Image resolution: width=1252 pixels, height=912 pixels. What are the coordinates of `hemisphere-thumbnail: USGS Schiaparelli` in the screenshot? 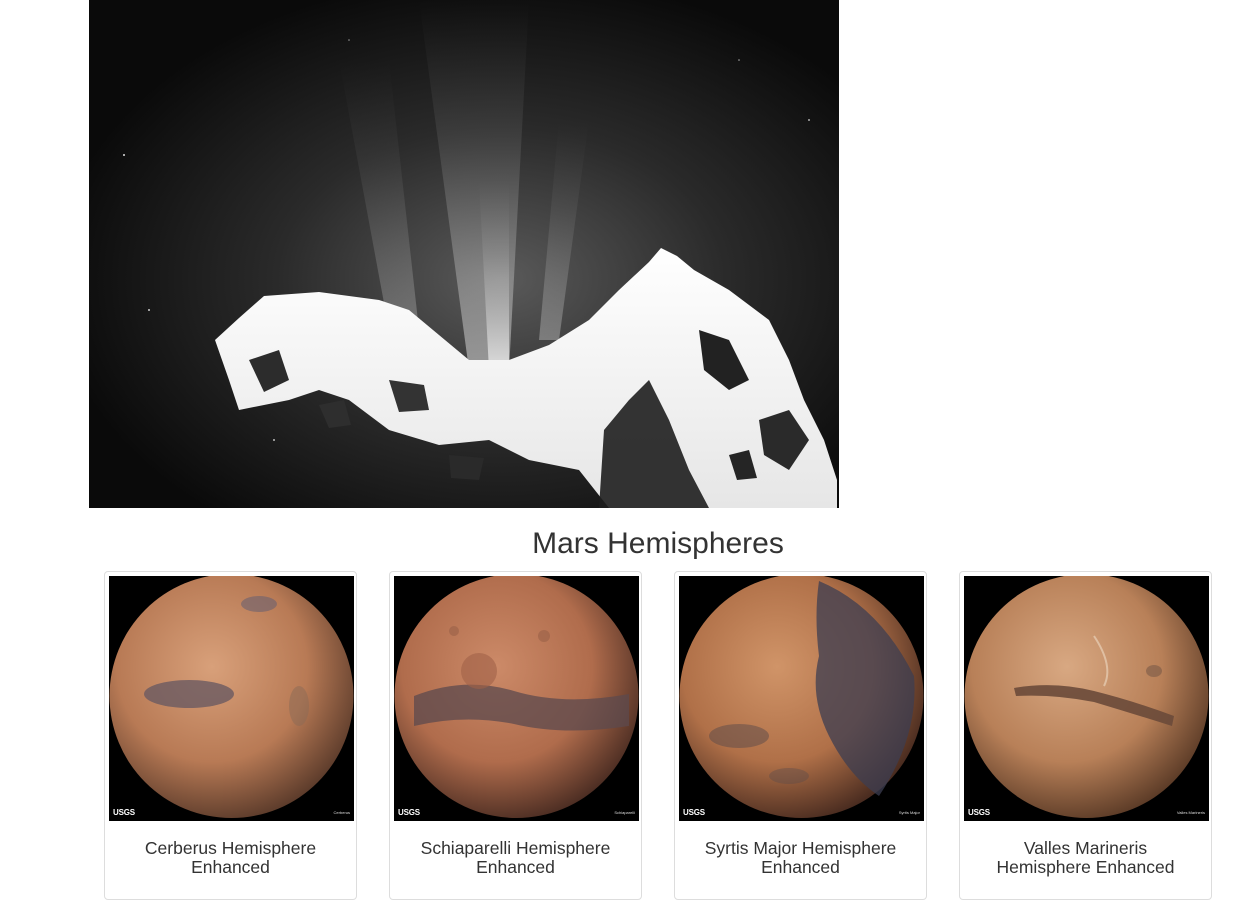 It's located at (516, 698).